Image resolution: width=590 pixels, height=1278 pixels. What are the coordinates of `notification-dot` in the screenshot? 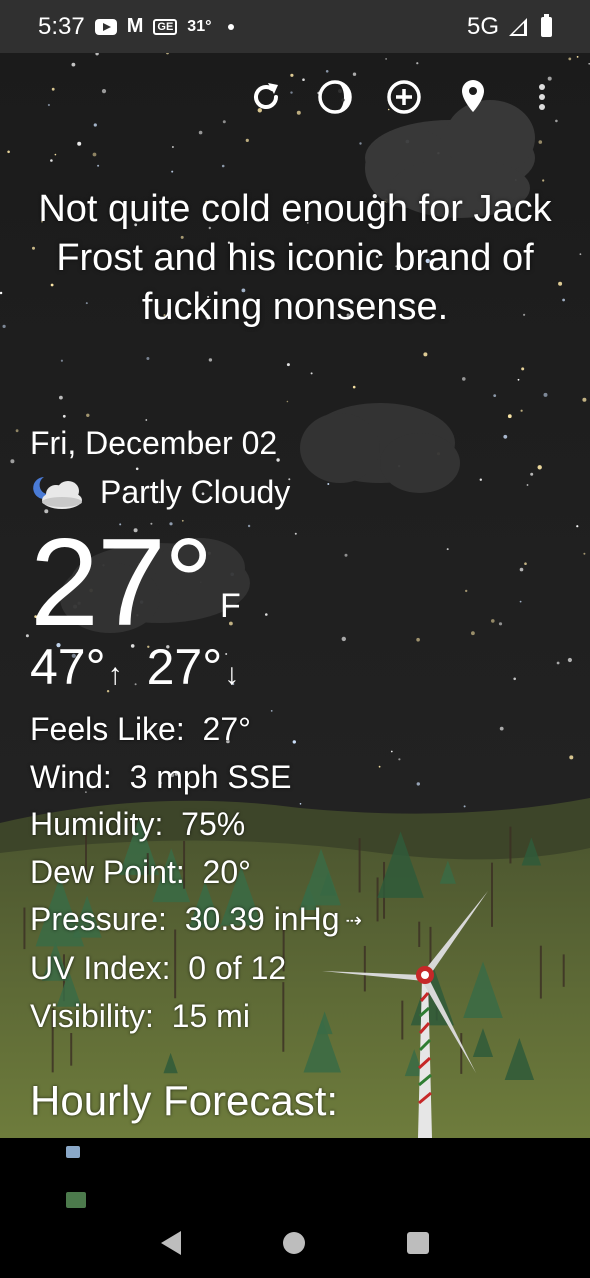 It's located at (230, 26).